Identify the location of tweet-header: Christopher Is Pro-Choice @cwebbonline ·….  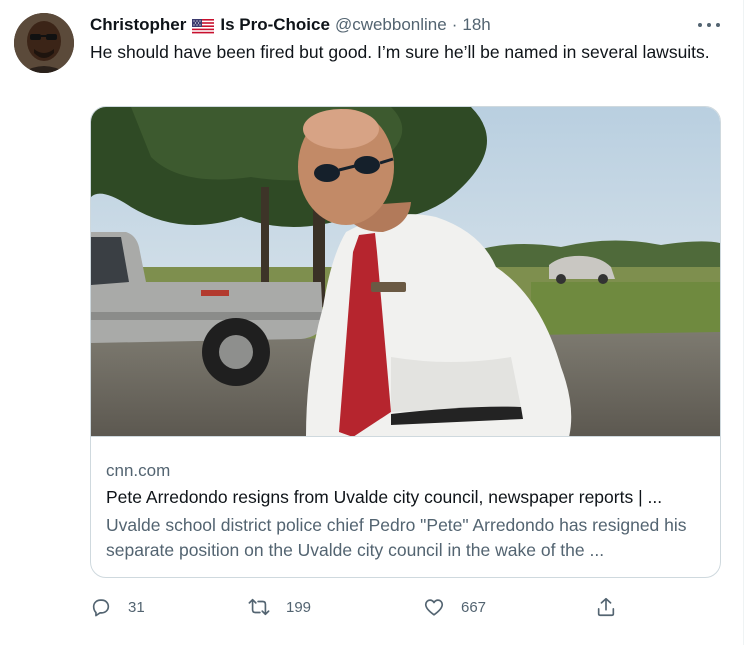
(290, 25).